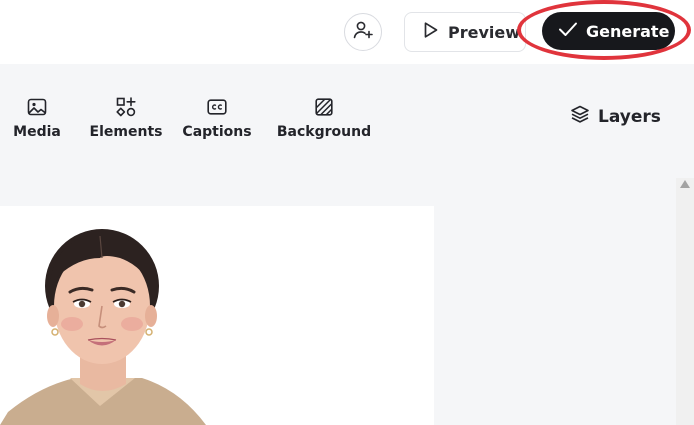 The height and width of the screenshot is (425, 694). What do you see at coordinates (685, 184) in the screenshot?
I see `scroll-up-arrow-icon` at bounding box center [685, 184].